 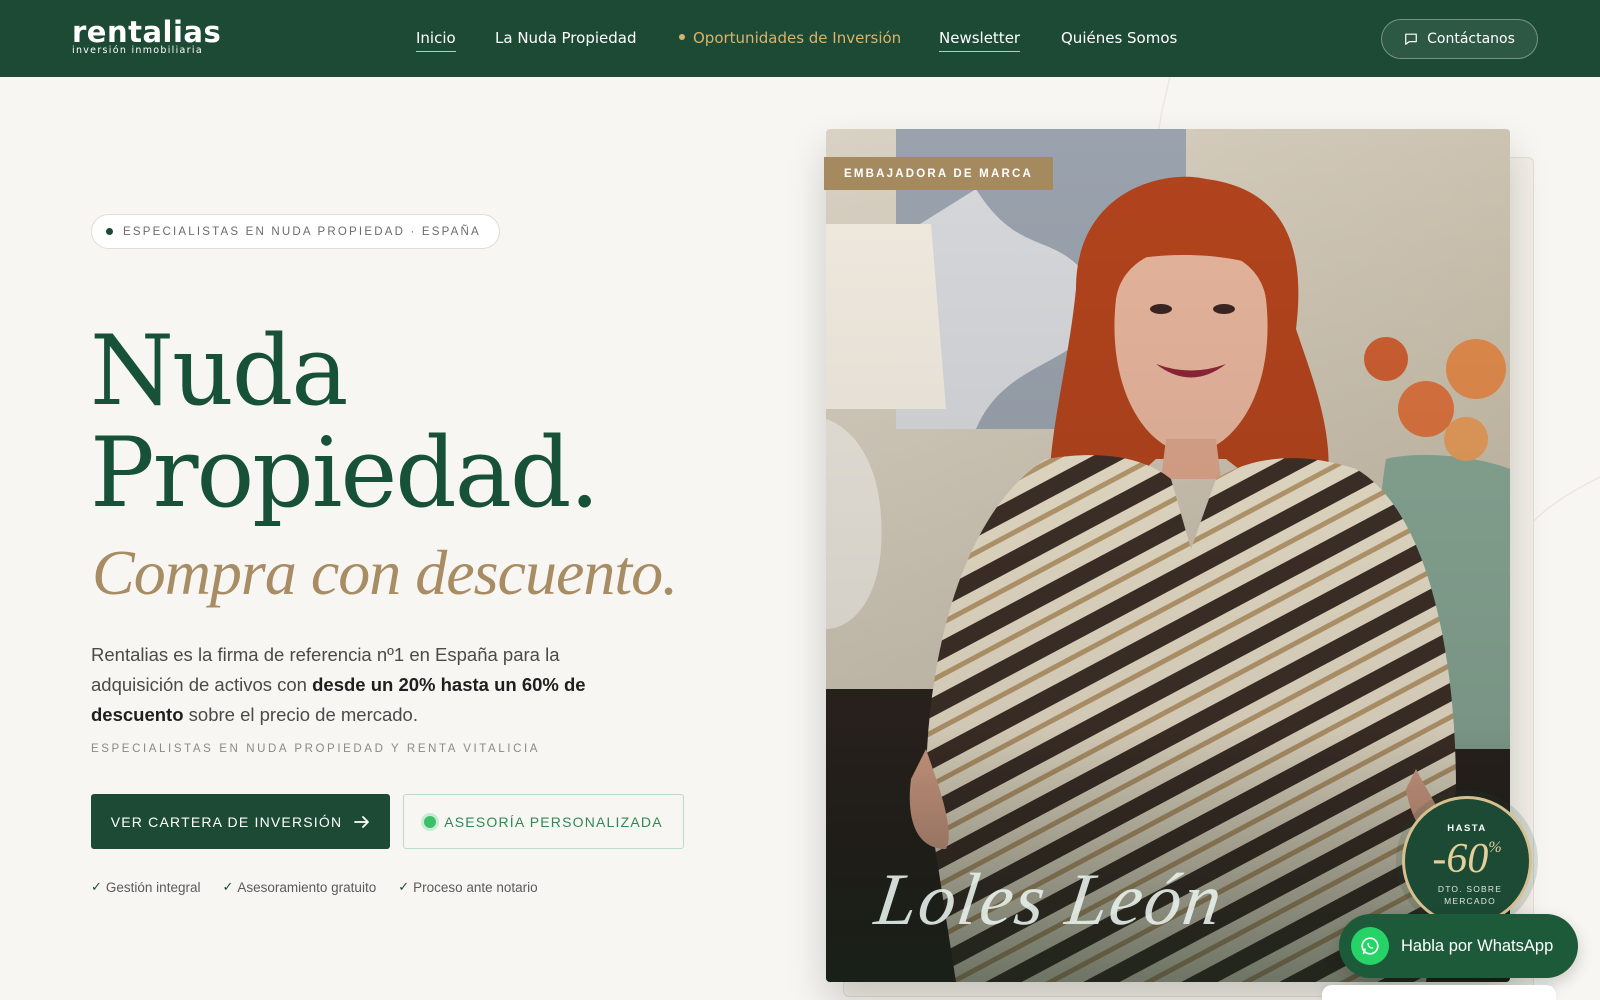 I want to click on check-label: Asesoramiento gratuito, so click(x=307, y=887).